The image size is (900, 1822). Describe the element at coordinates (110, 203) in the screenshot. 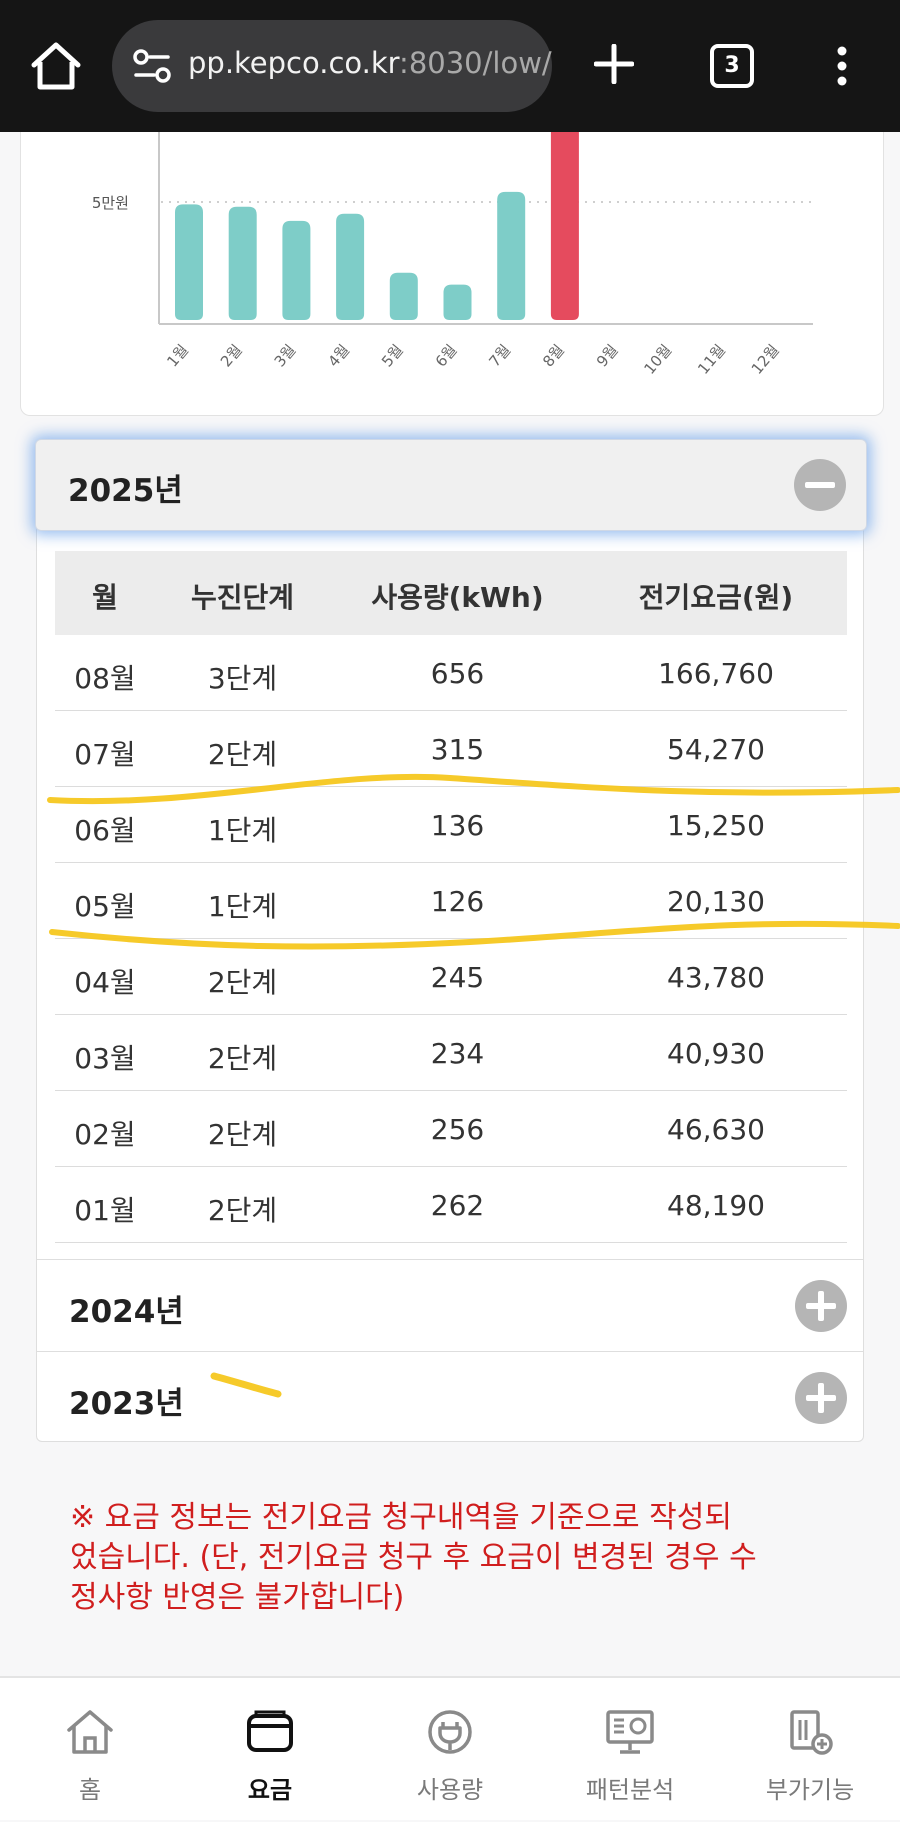

I see `y-tick-label: 5만원` at that location.